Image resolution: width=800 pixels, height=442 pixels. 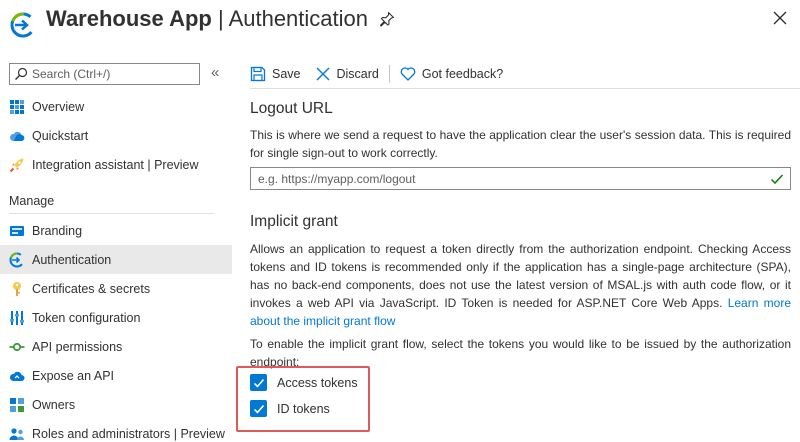 I want to click on close-icon, so click(x=780, y=18).